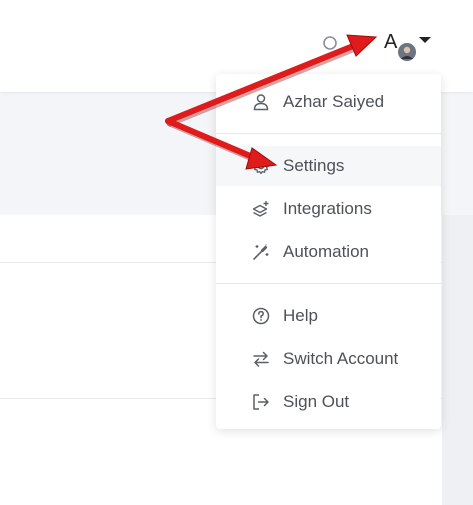  I want to click on menu-item-automation: Automation, so click(328, 252).